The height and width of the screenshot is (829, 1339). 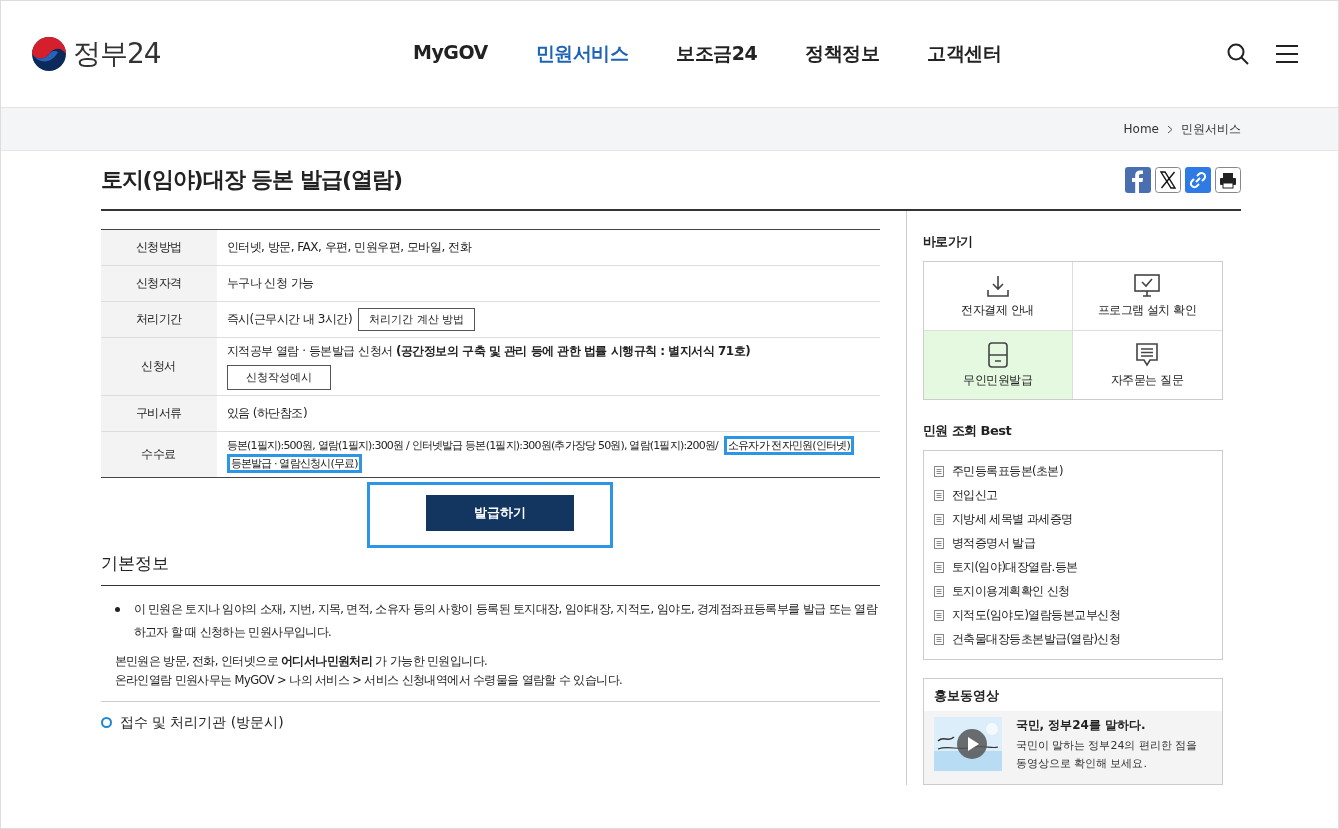 What do you see at coordinates (548, 247) in the screenshot?
I see `row-value: 인터넷, 방문, FAX, 우편, 민원우편, 모바일, 전화` at bounding box center [548, 247].